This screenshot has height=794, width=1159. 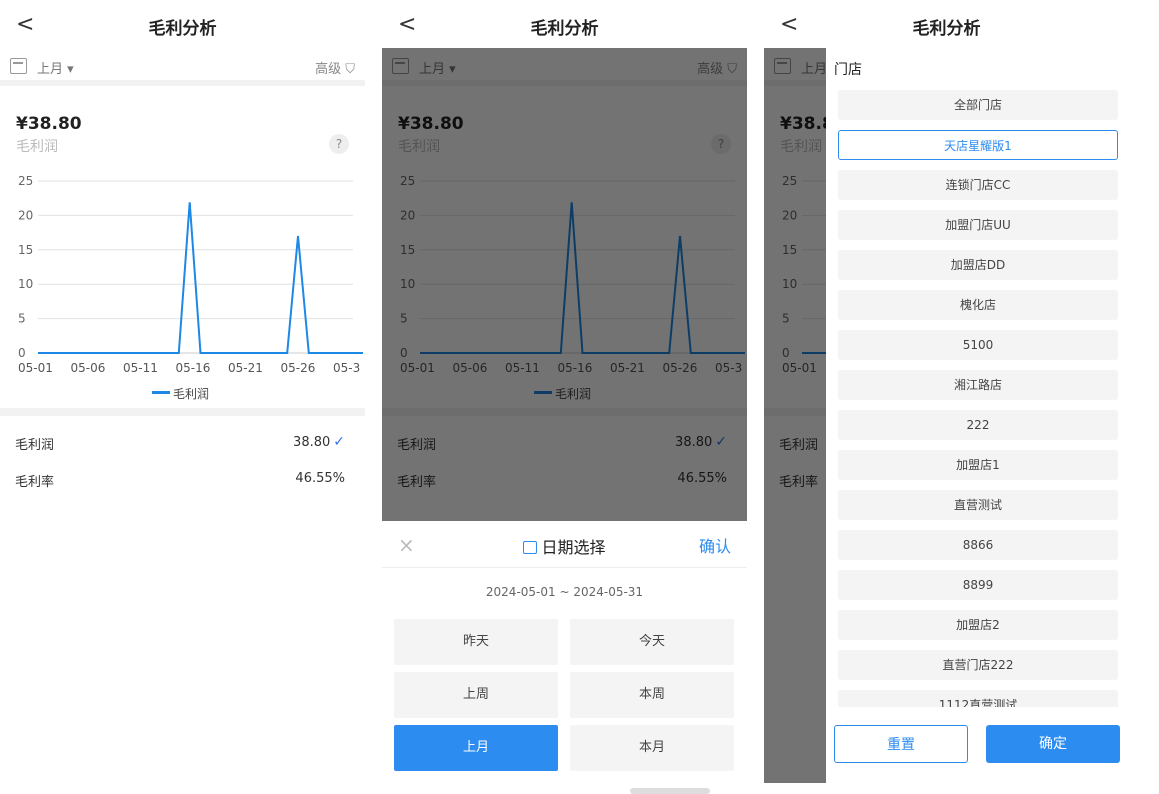 I want to click on kpi-label: 毛利润, so click(x=37, y=147).